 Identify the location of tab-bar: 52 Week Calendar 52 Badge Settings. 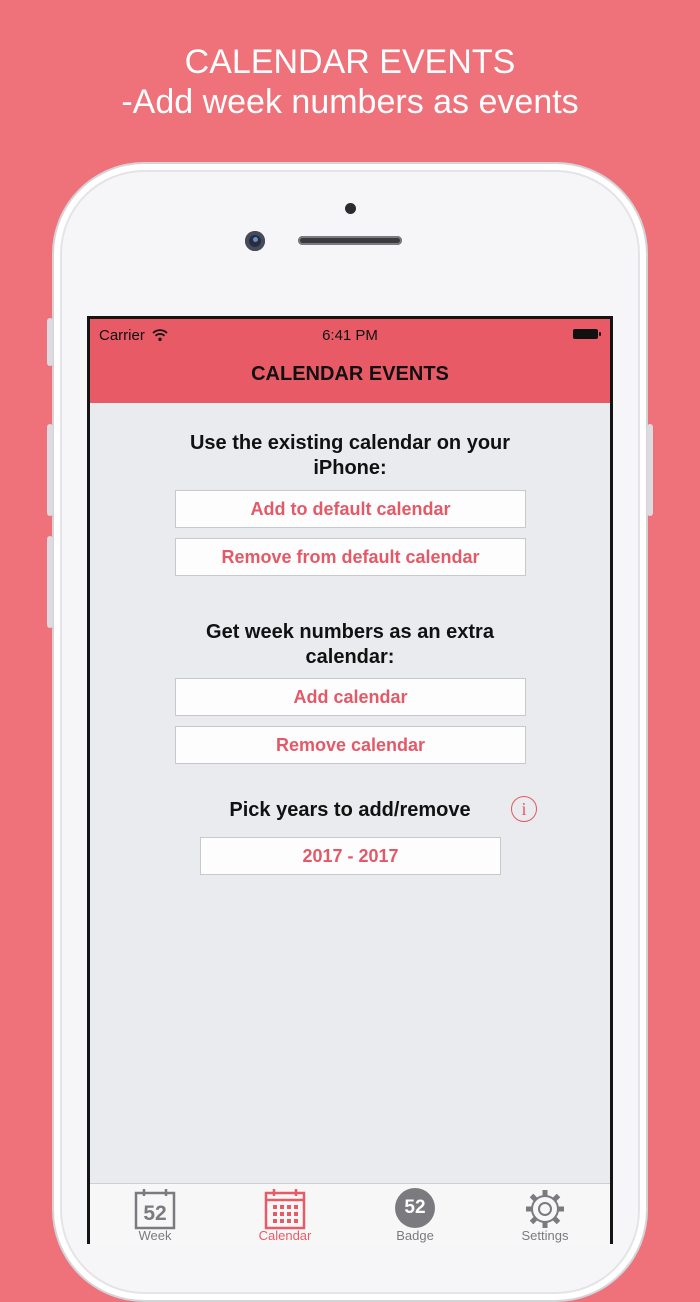
(350, 1213).